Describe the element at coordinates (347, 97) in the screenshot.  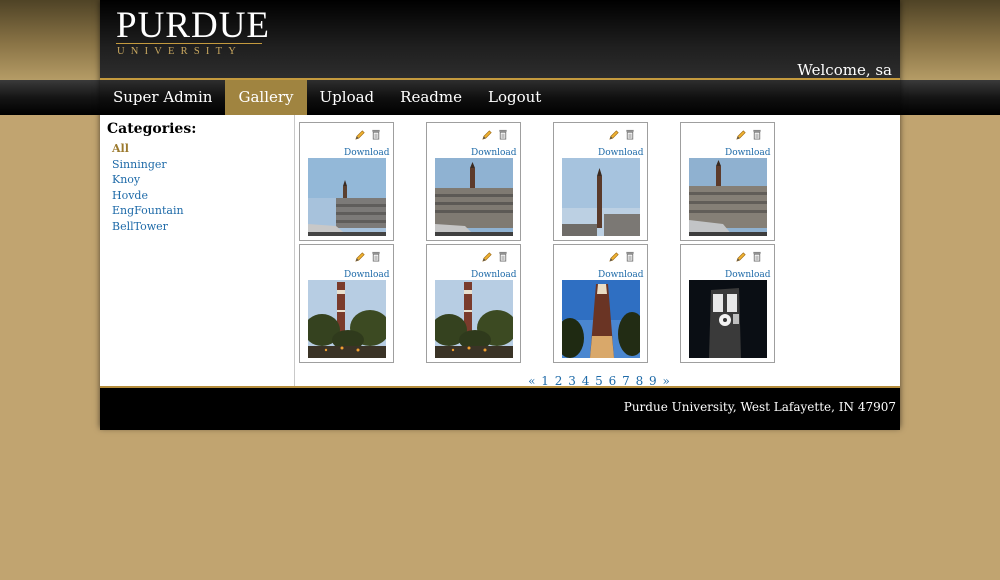
I see `nav-upload: Upload` at that location.